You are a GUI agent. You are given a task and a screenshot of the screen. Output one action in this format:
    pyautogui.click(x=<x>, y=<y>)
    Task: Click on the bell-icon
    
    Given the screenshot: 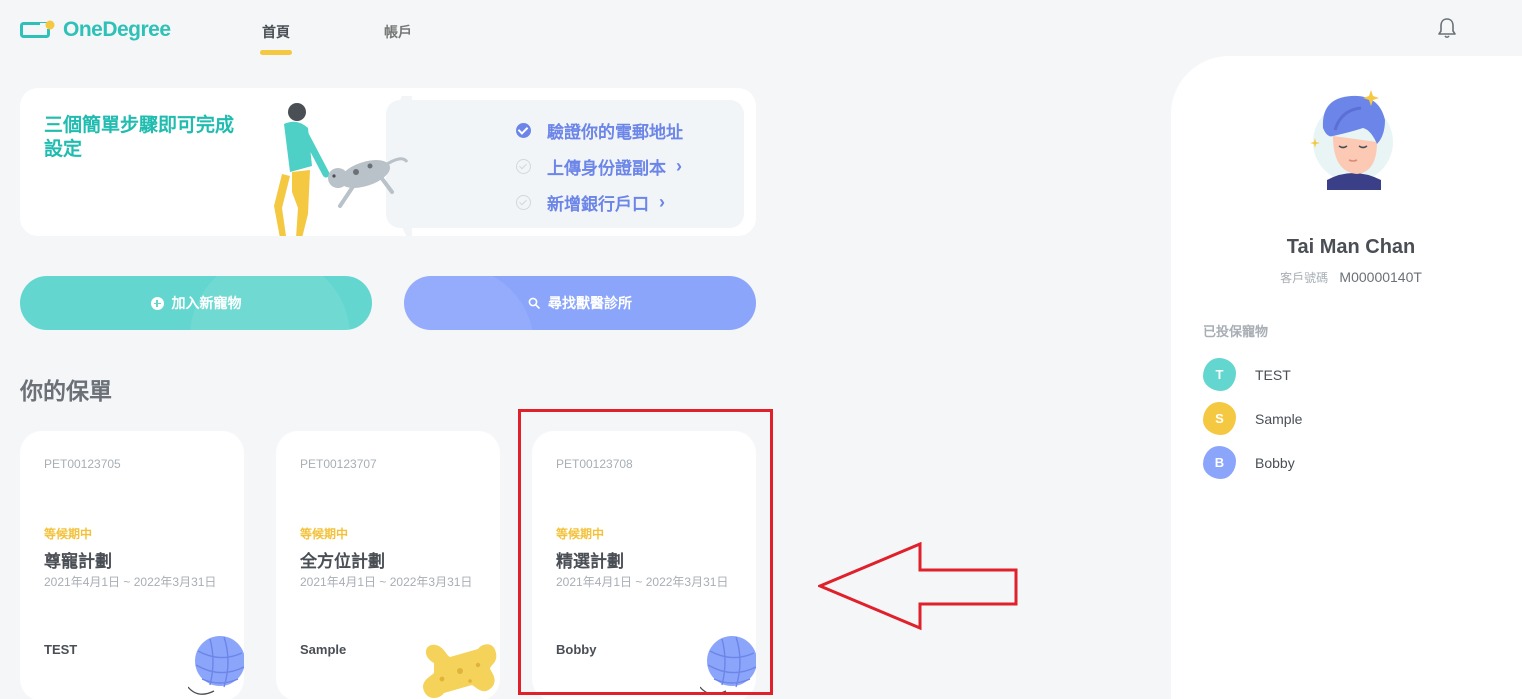 What is the action you would take?
    pyautogui.click(x=1447, y=28)
    